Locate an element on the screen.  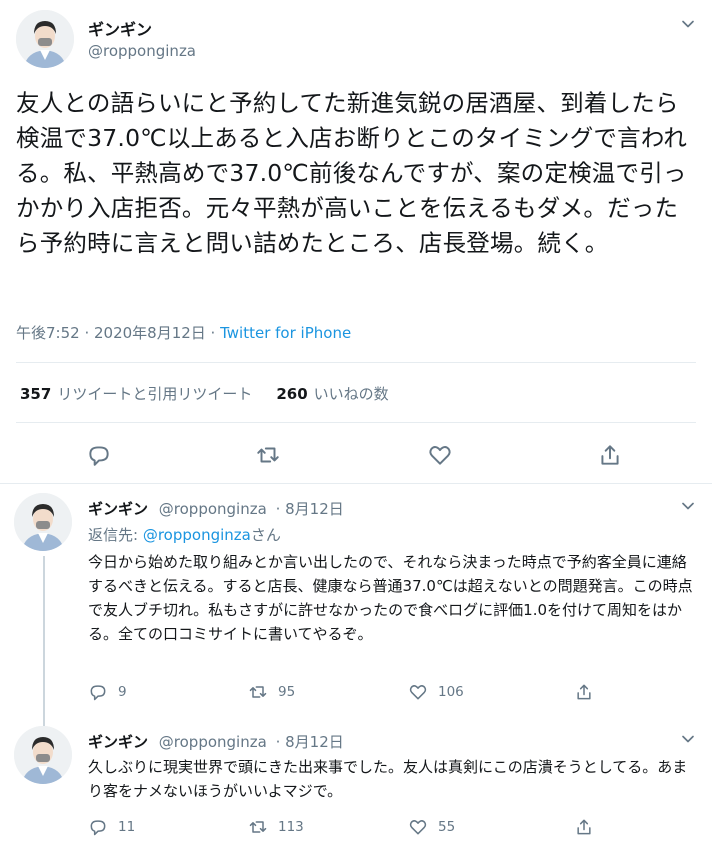
reply-actions: 9 95 106 is located at coordinates (348, 694).